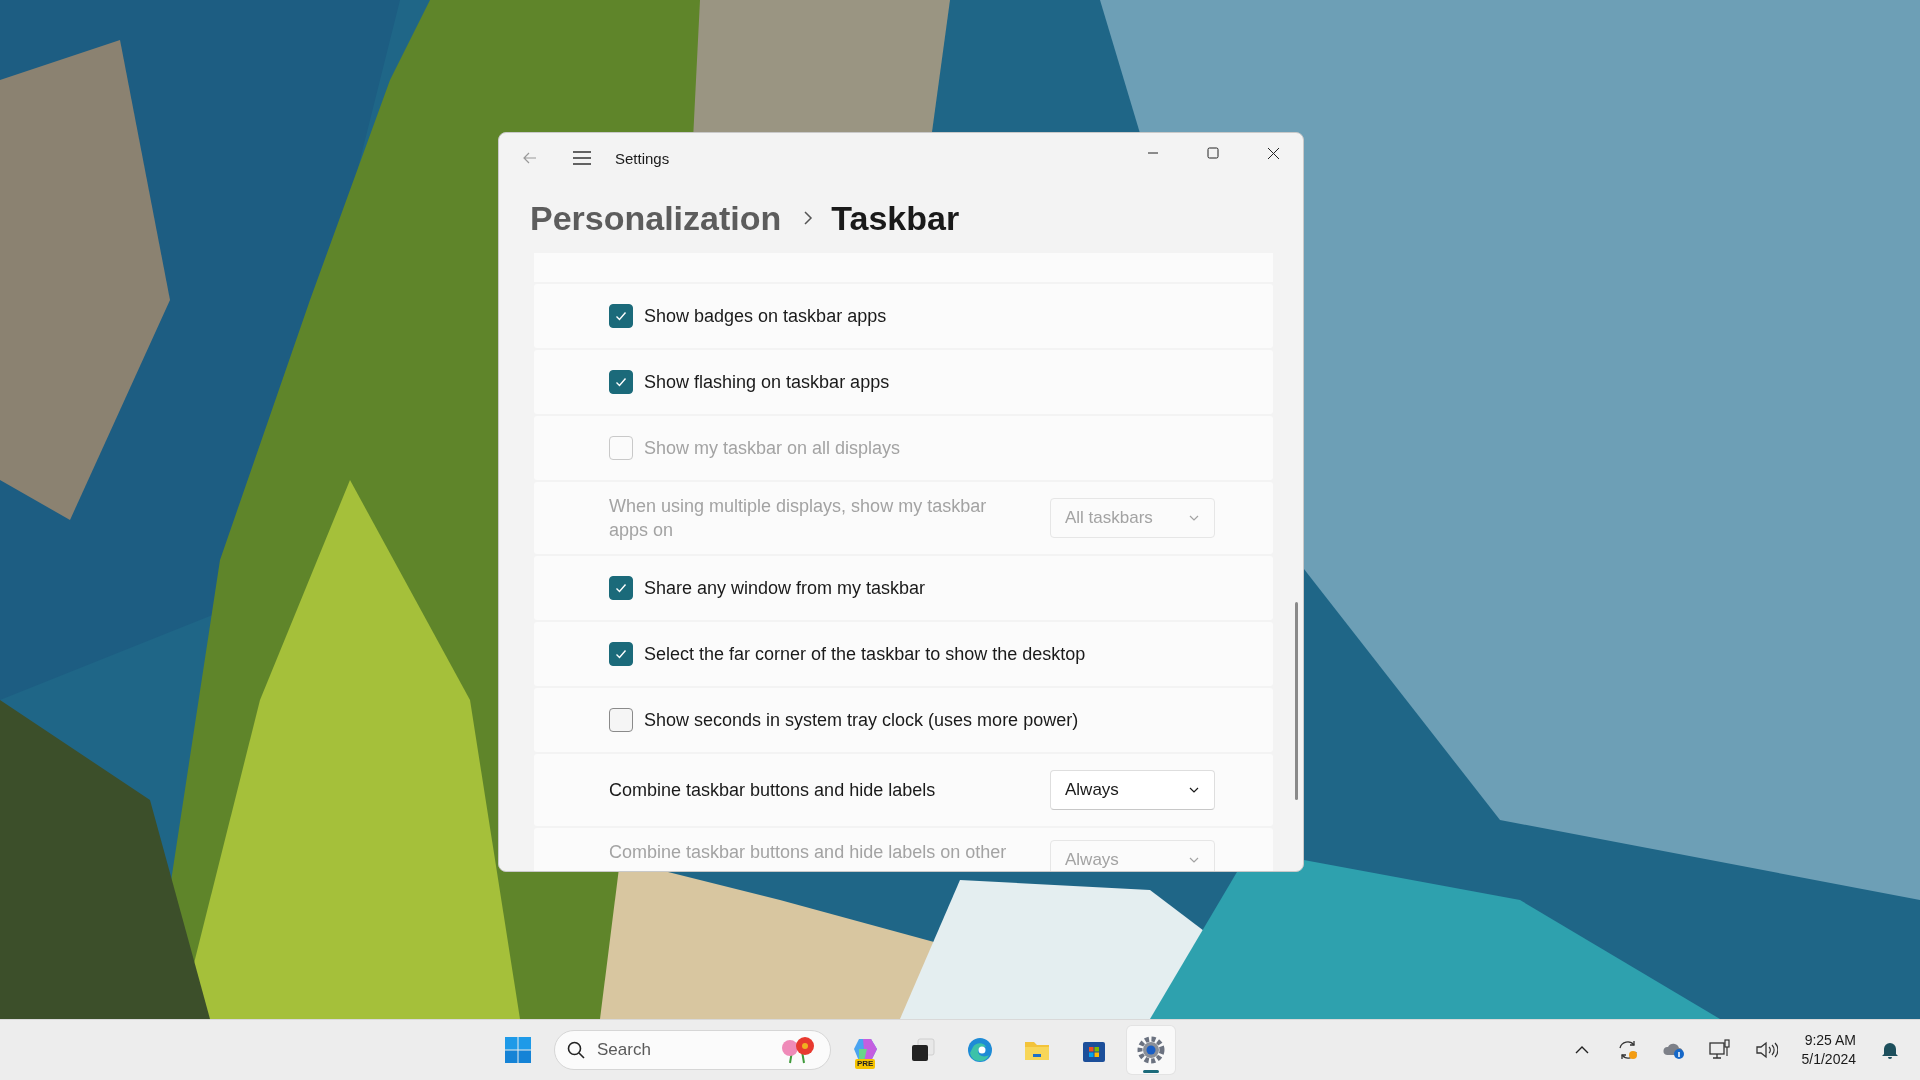  Describe the element at coordinates (1296, 701) in the screenshot. I see `scrollbar` at that location.